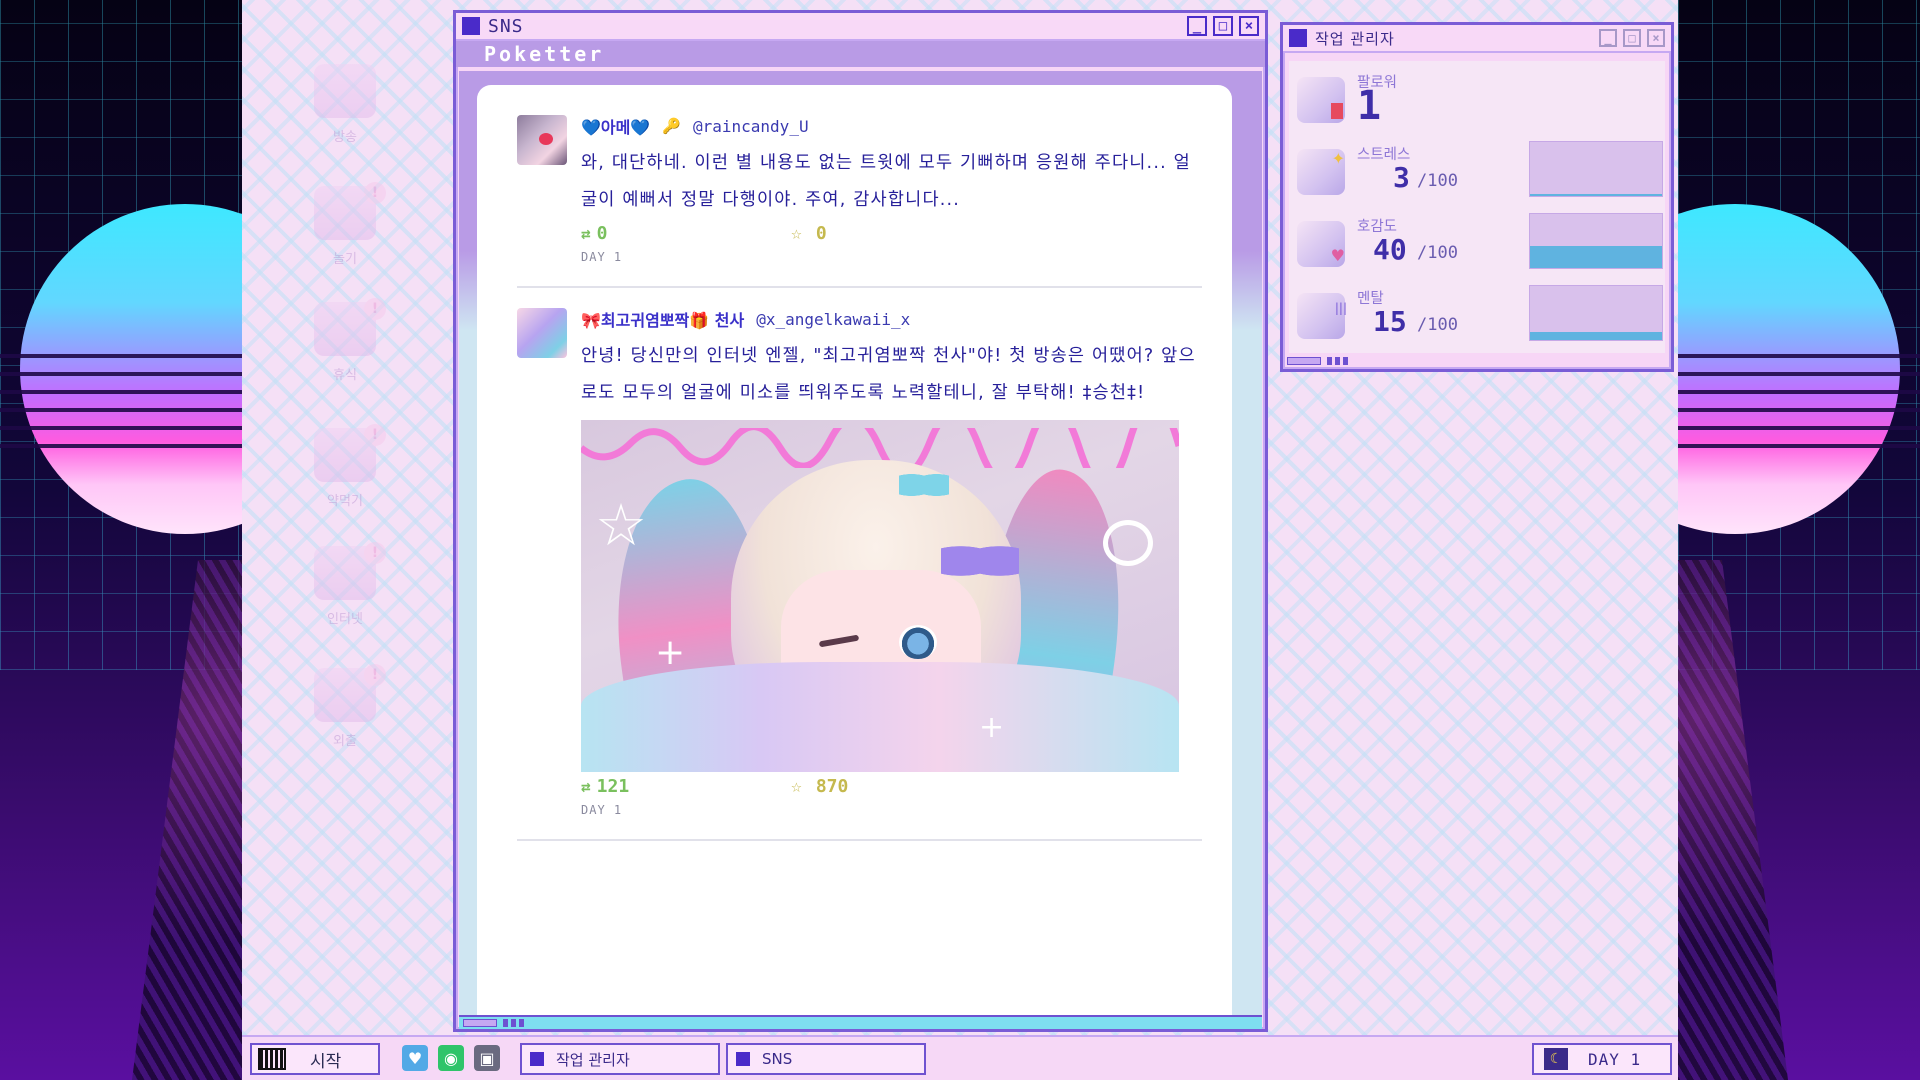  I want to click on cyan-bow, so click(924, 485).